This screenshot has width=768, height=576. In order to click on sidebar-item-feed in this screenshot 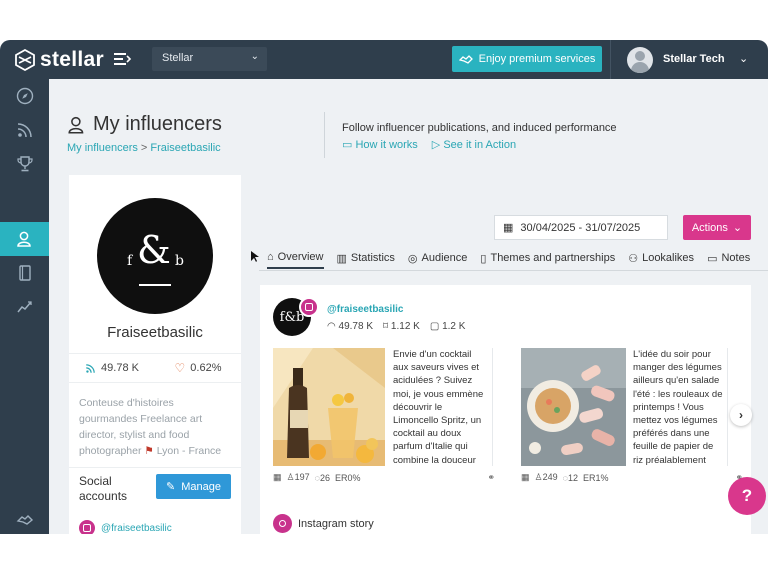, I will do `click(24, 130)`.